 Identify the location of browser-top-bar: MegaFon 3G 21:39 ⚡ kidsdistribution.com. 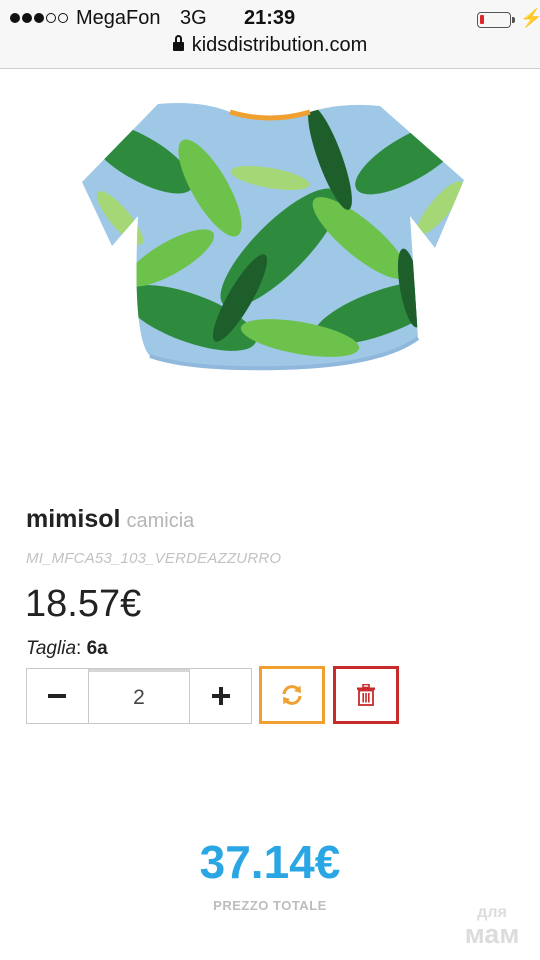
(270, 34).